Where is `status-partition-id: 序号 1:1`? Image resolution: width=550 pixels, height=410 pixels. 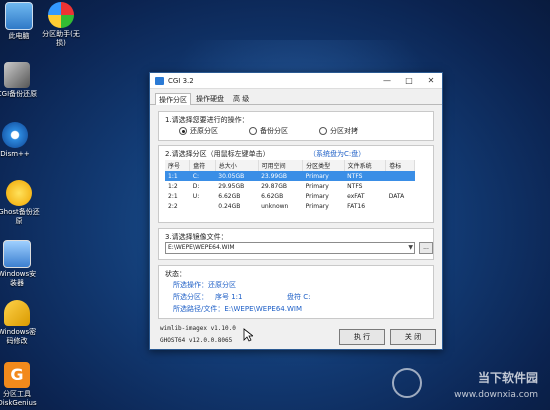
status-partition-id: 序号 1:1 is located at coordinates (229, 297).